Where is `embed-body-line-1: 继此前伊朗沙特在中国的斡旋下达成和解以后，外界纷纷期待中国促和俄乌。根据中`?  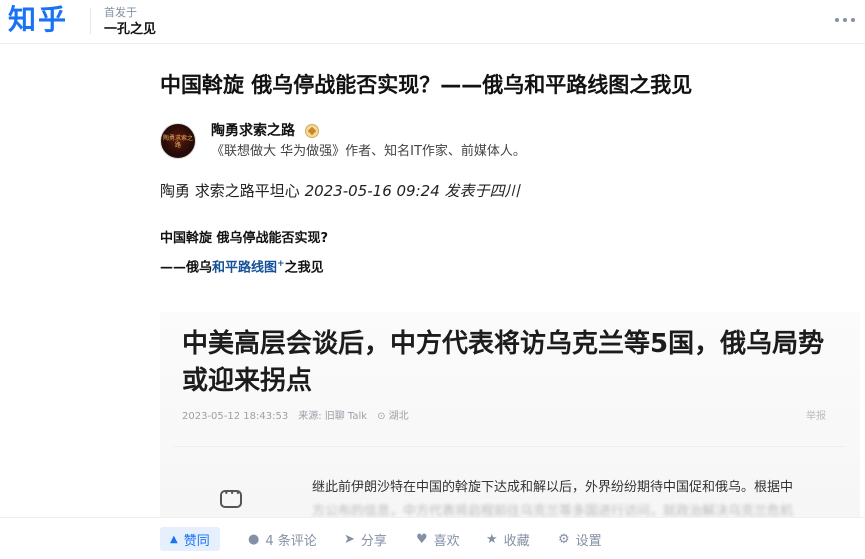 embed-body-line-1: 继此前伊朗沙特在中国的斡旋下达成和解以后，外界纷纷期待中国促和俄乌。根据中 is located at coordinates (553, 487).